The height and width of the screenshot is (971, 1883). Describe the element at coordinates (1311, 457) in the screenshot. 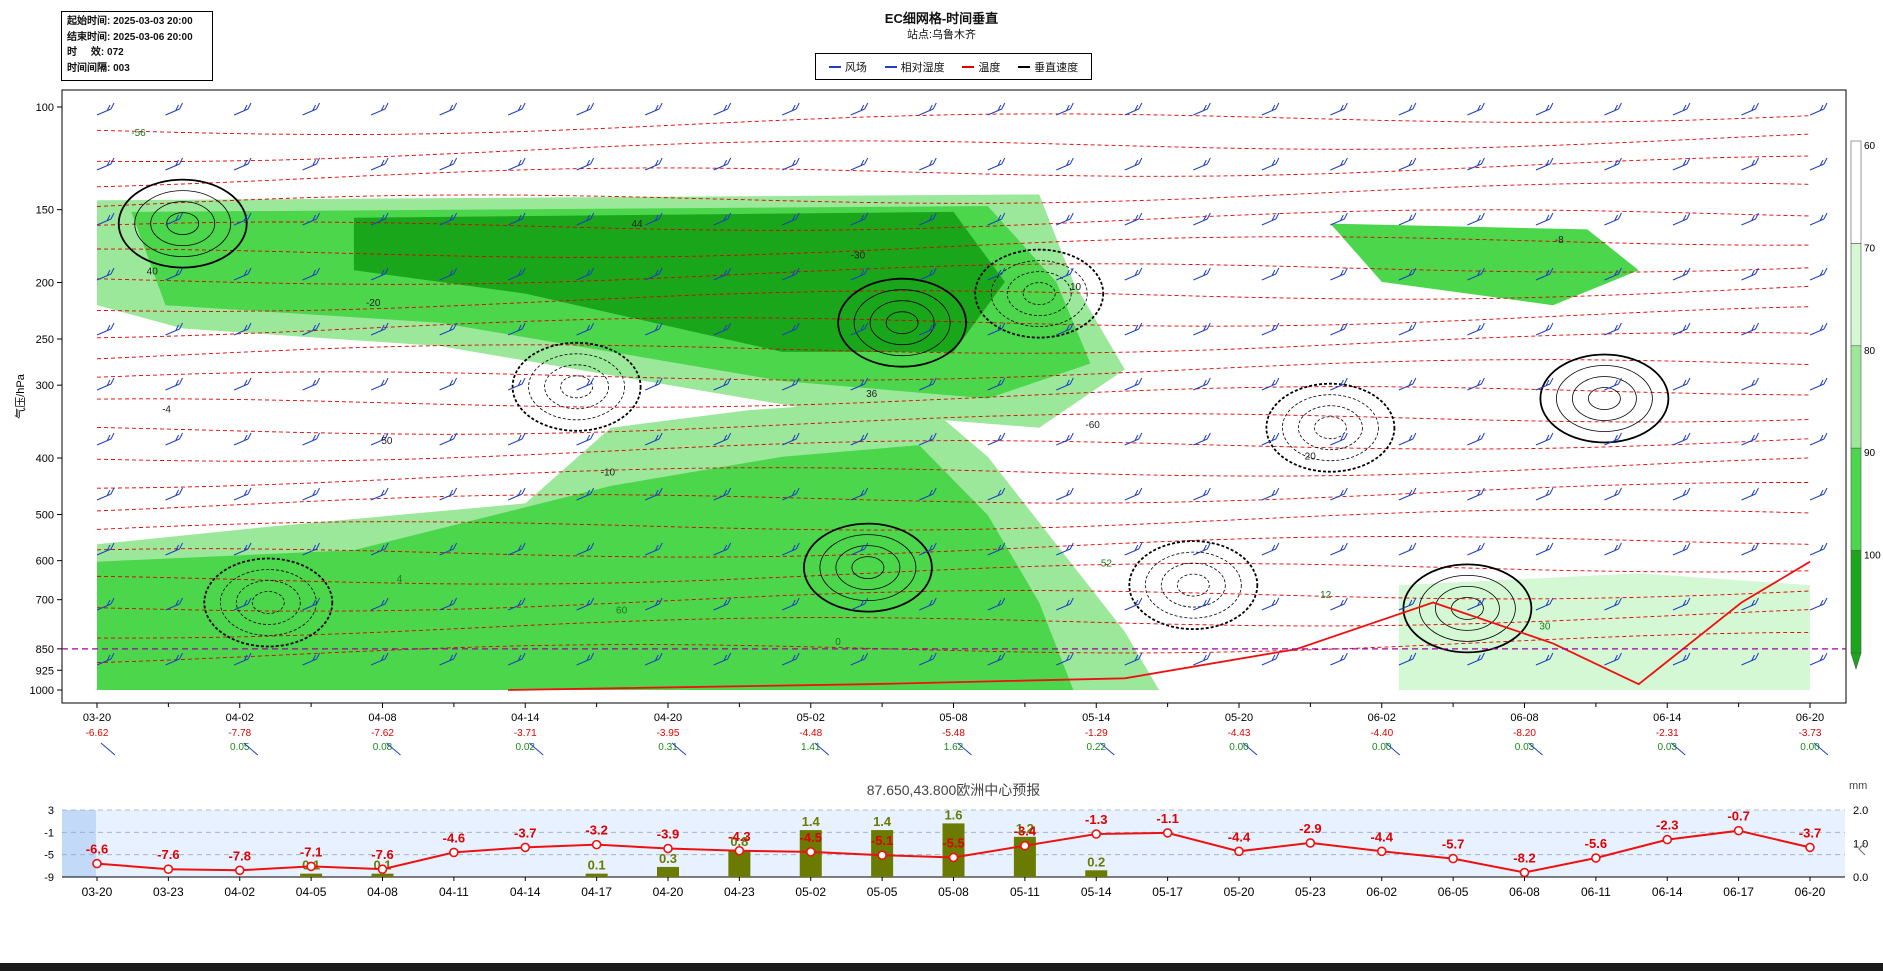

I see `contour-label: 20` at that location.